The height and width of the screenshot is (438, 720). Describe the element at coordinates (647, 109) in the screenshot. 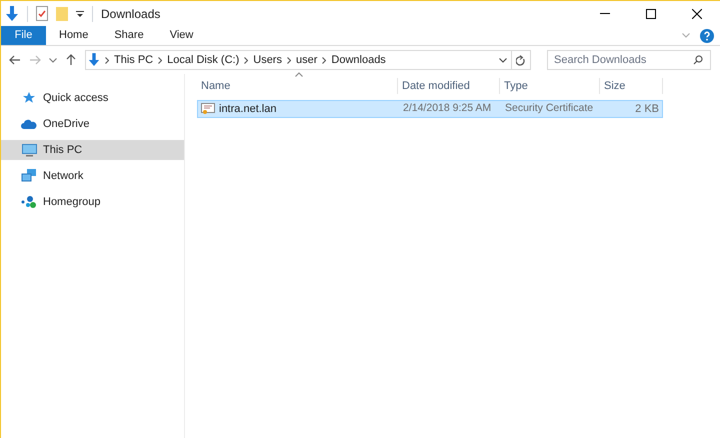

I see `table-cell-text: 2 KB` at that location.